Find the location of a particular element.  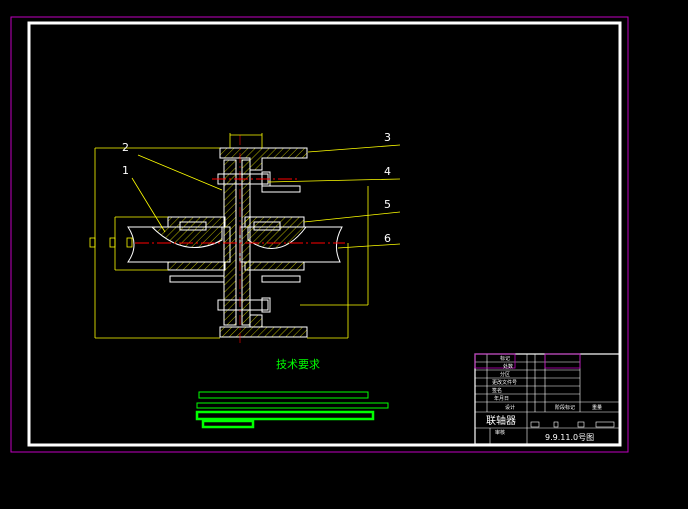

tb-row-label-4: 签名 is located at coordinates (497, 390).